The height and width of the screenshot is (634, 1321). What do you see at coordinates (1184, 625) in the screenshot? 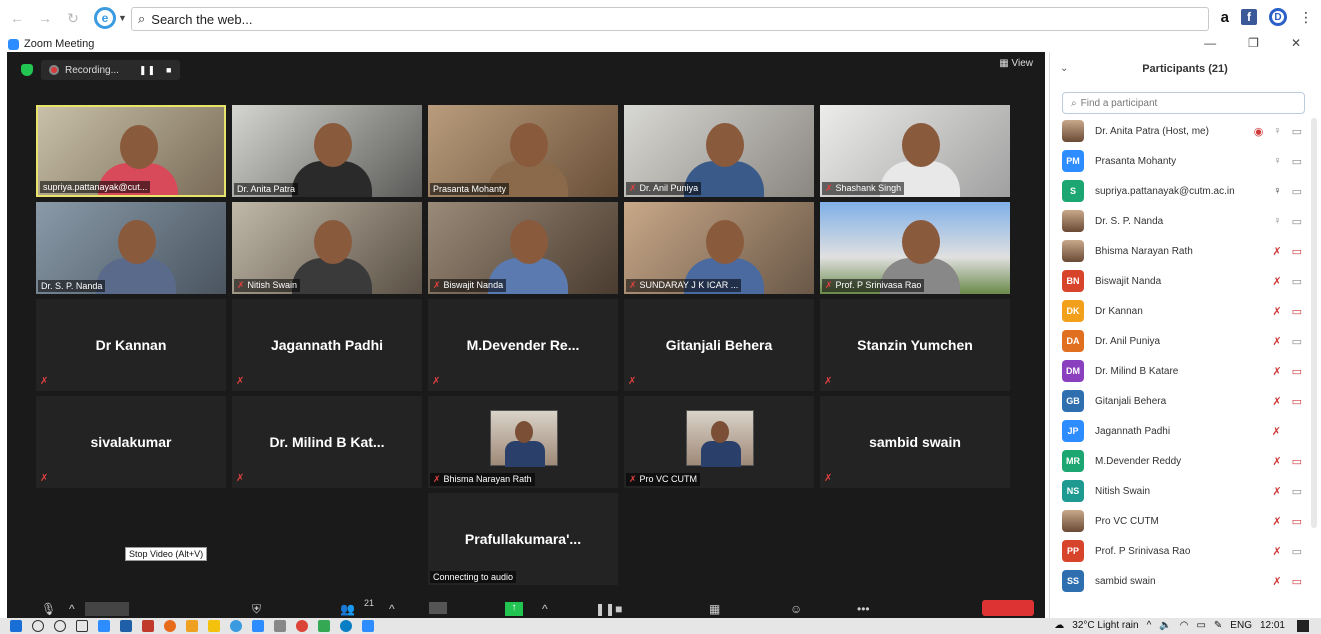
I see `wifi-icon: ◠` at bounding box center [1184, 625].